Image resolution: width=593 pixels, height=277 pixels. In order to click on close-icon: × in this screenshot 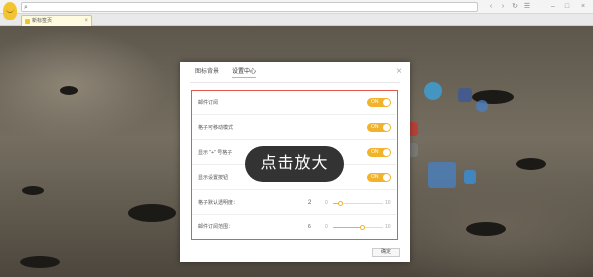, I will do `click(399, 72)`.